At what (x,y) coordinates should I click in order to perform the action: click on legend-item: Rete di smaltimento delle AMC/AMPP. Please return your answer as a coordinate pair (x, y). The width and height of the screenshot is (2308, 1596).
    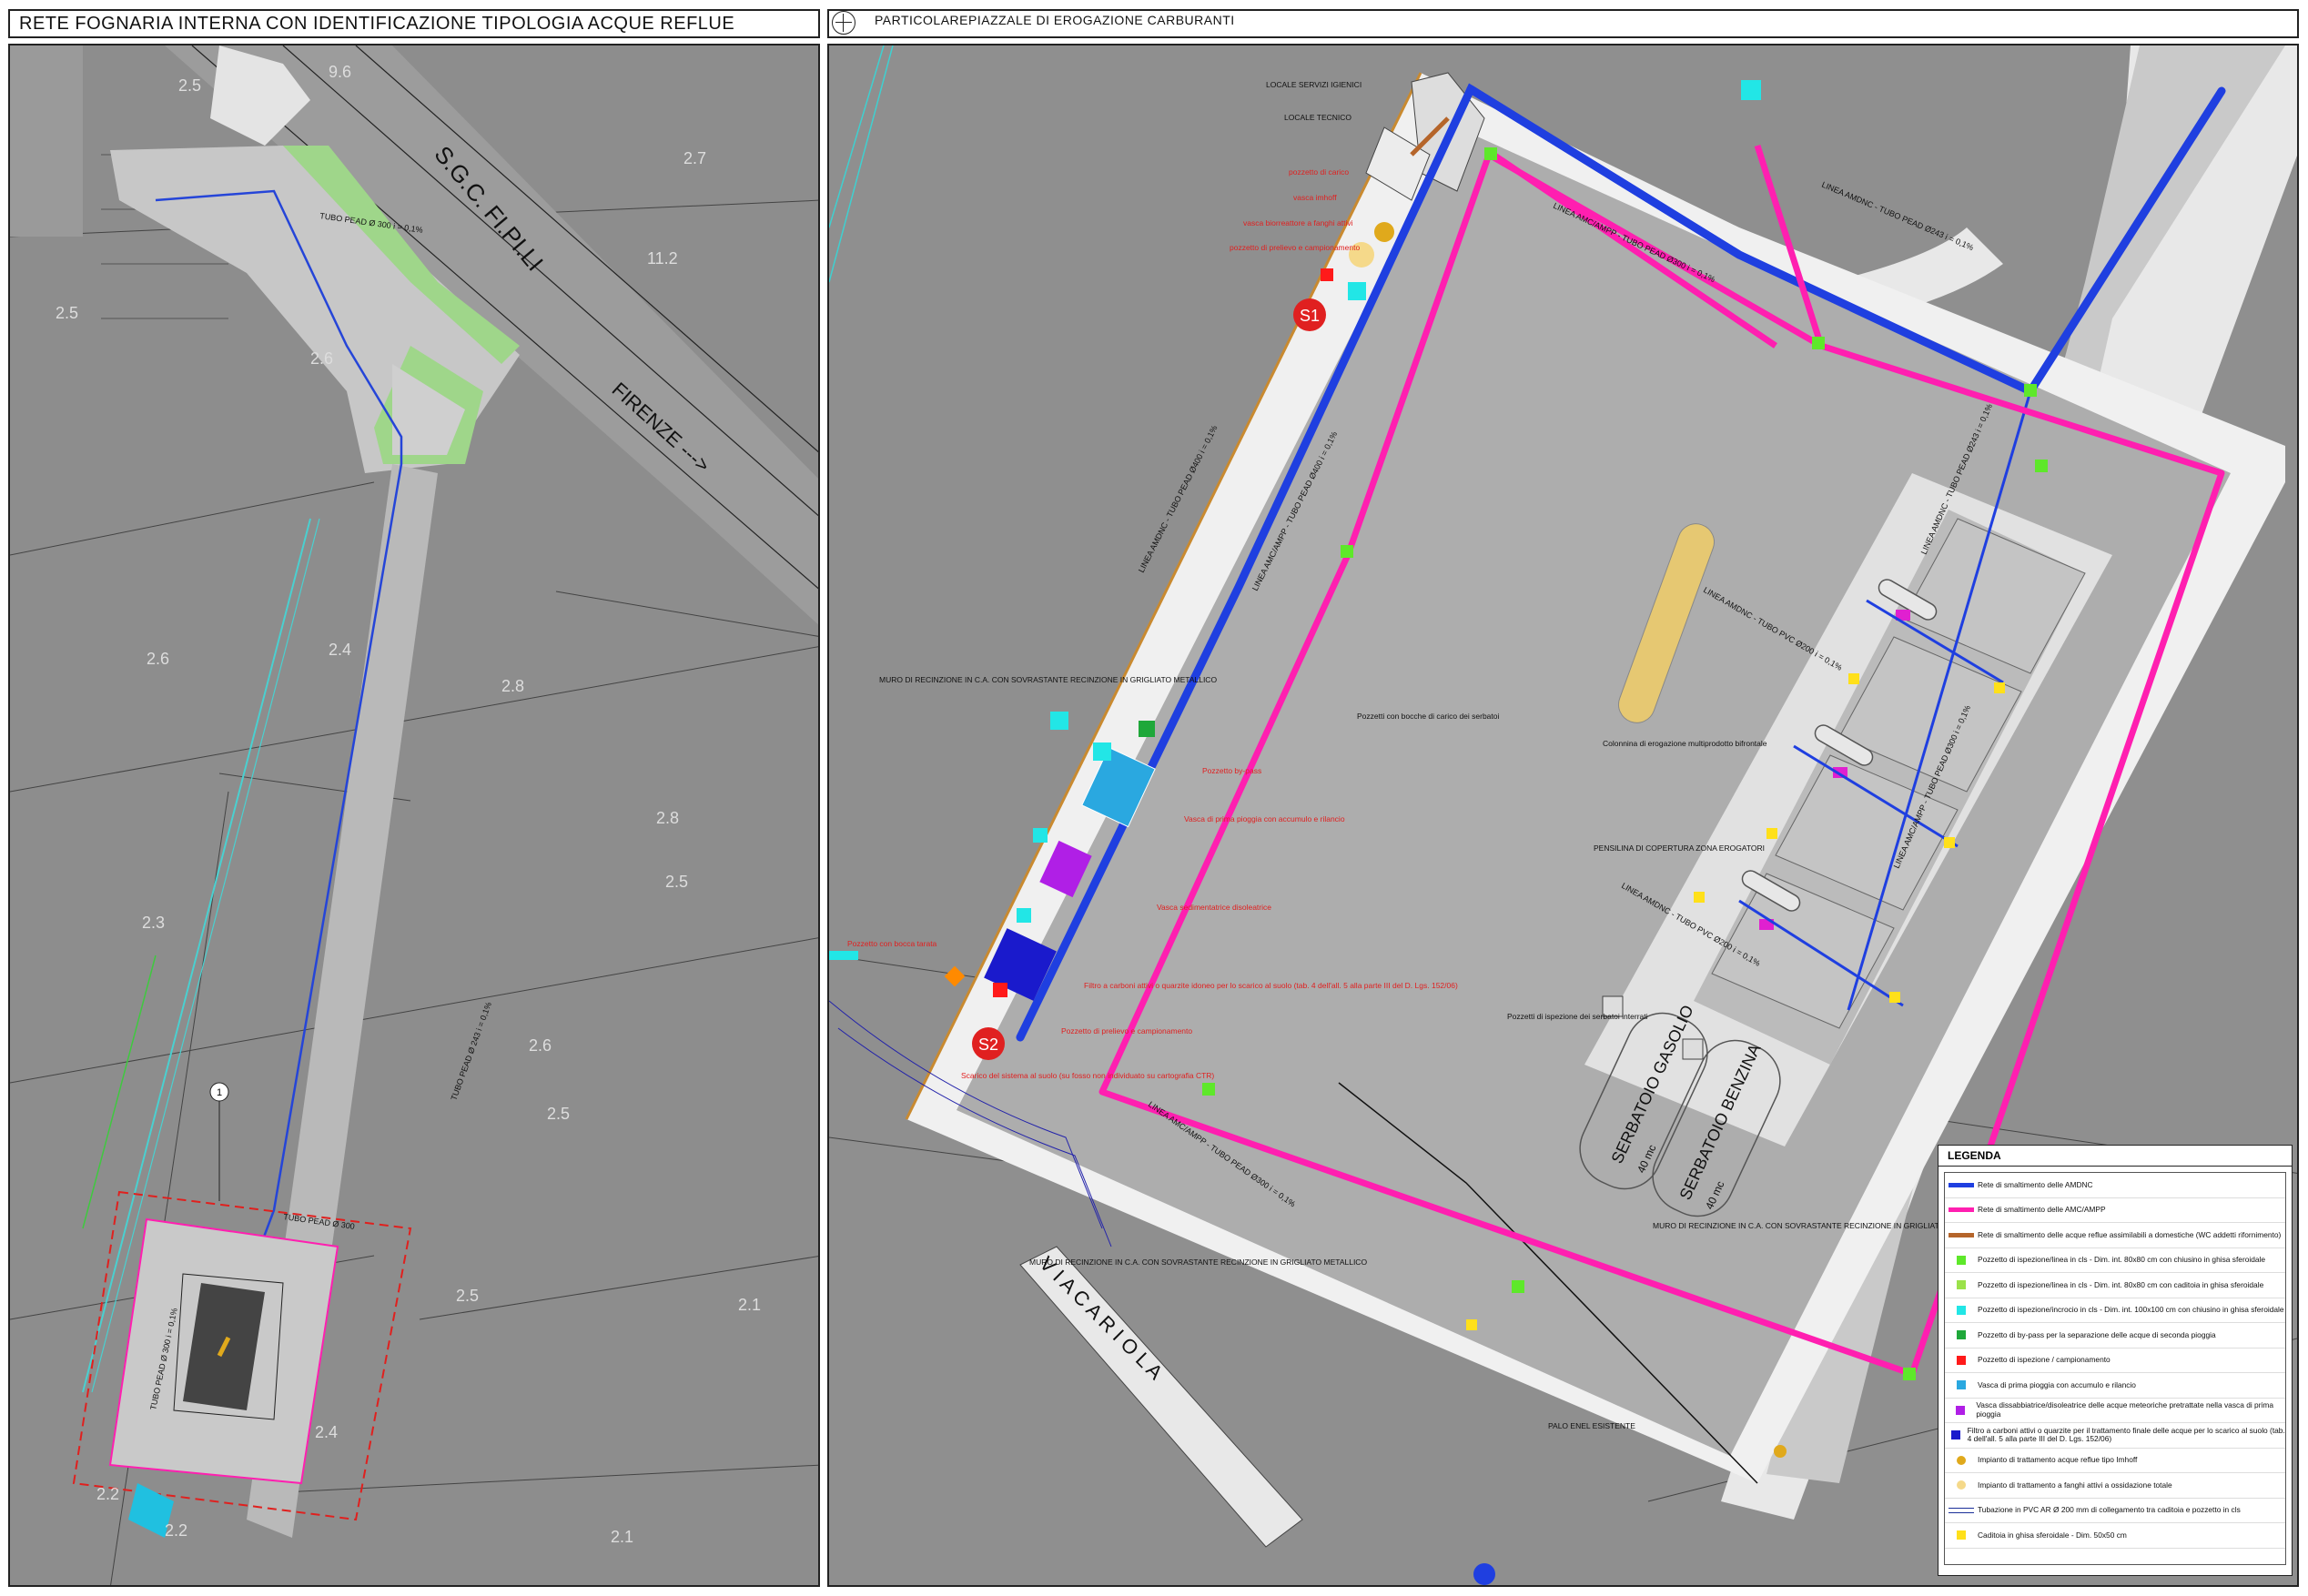
    Looking at the image, I should click on (2115, 1210).